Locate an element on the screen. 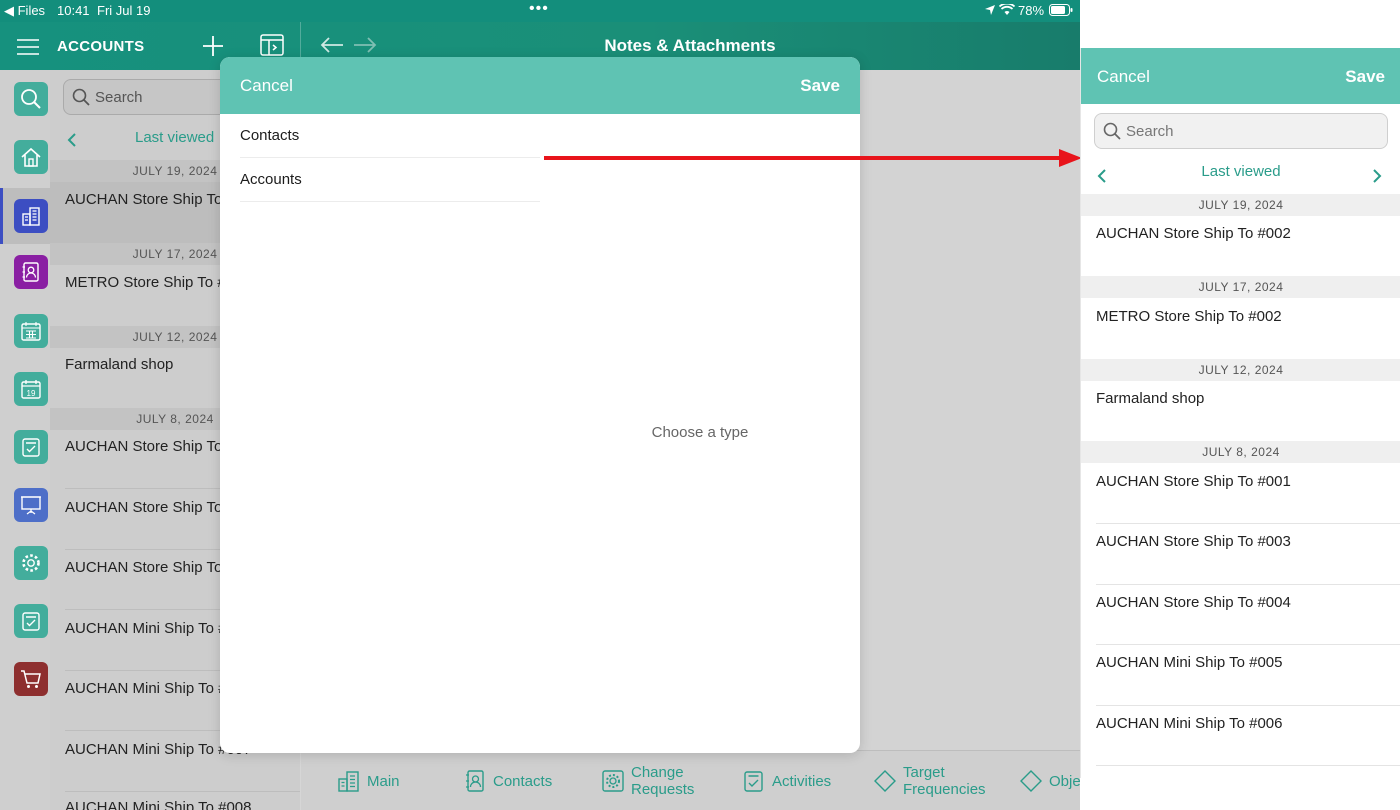 The height and width of the screenshot is (810, 1400). tab-objectives: Obje is located at coordinates (1049, 780).